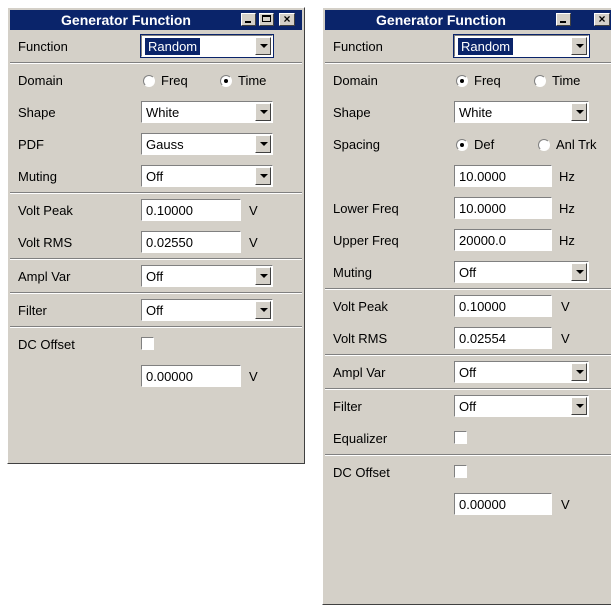 Image resolution: width=611 pixels, height=605 pixels. Describe the element at coordinates (482, 338) in the screenshot. I see `volt-rms-value: 0.02554` at that location.